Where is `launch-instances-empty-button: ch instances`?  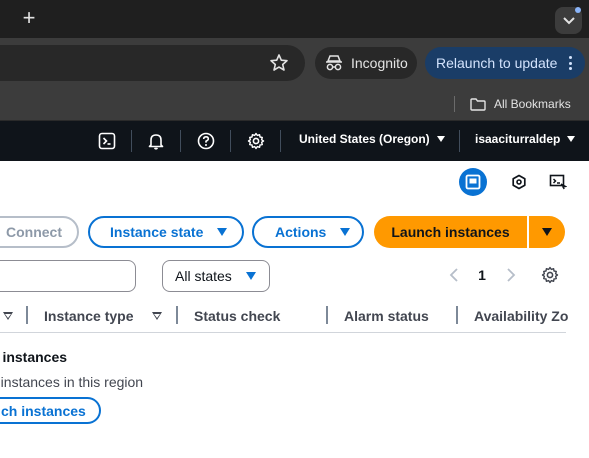
launch-instances-empty-button: ch instances is located at coordinates (50, 410).